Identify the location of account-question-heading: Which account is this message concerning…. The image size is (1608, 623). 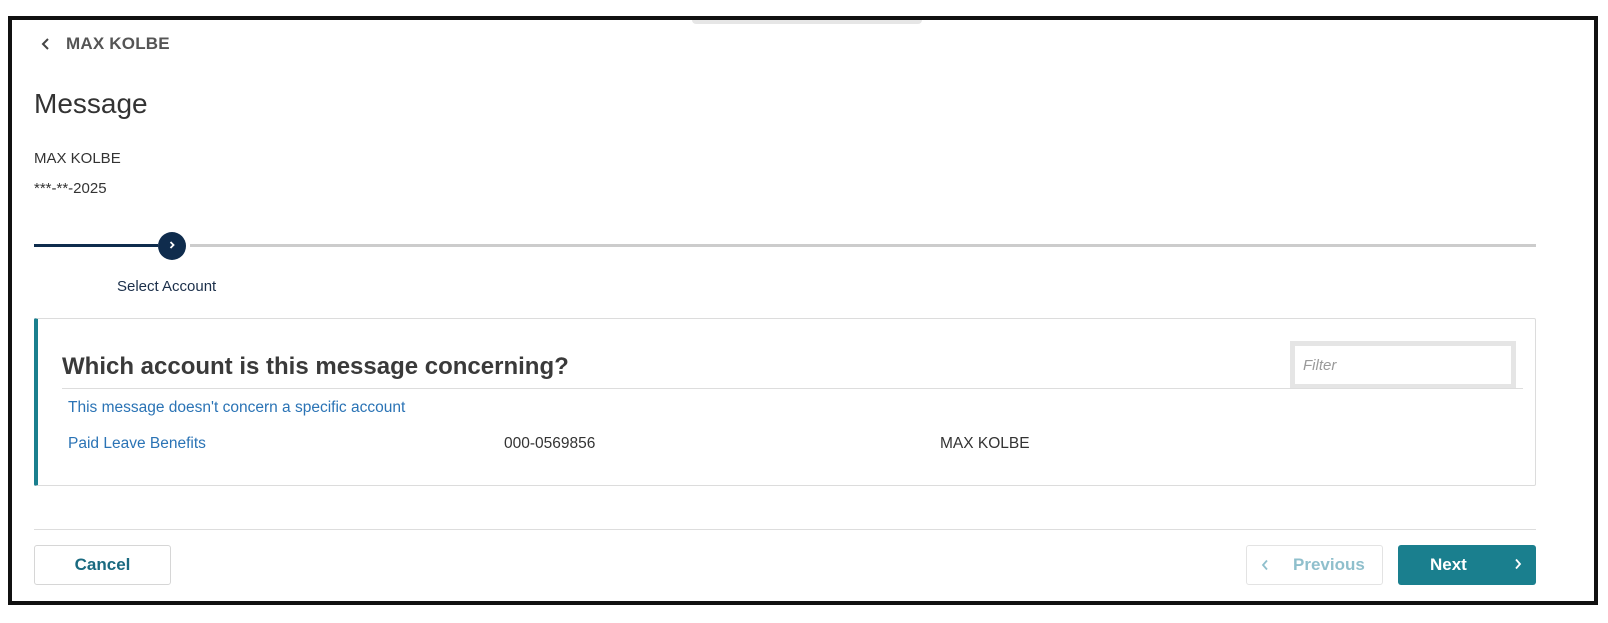
(315, 366).